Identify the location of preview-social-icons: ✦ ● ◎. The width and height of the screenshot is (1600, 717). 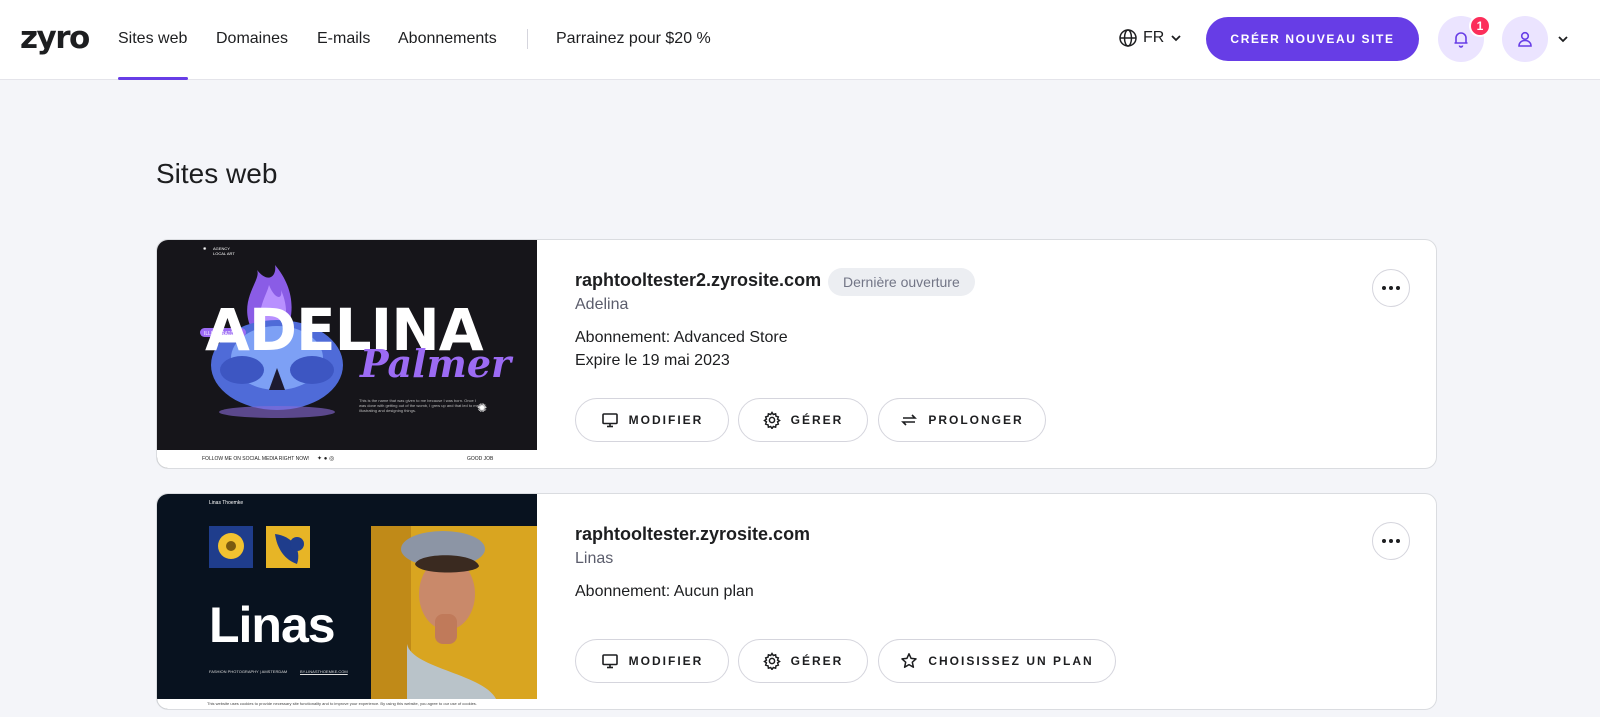
(326, 459).